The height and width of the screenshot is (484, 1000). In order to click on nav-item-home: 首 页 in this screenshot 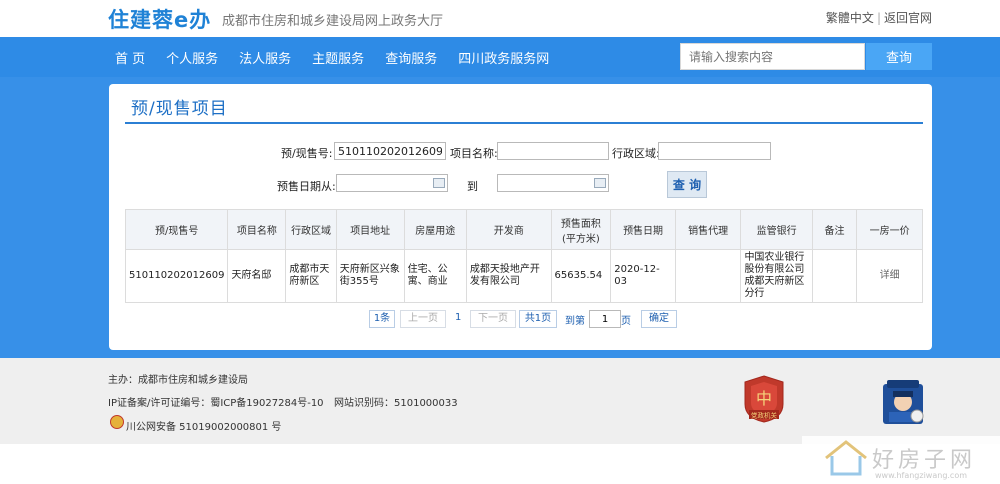, I will do `click(130, 57)`.